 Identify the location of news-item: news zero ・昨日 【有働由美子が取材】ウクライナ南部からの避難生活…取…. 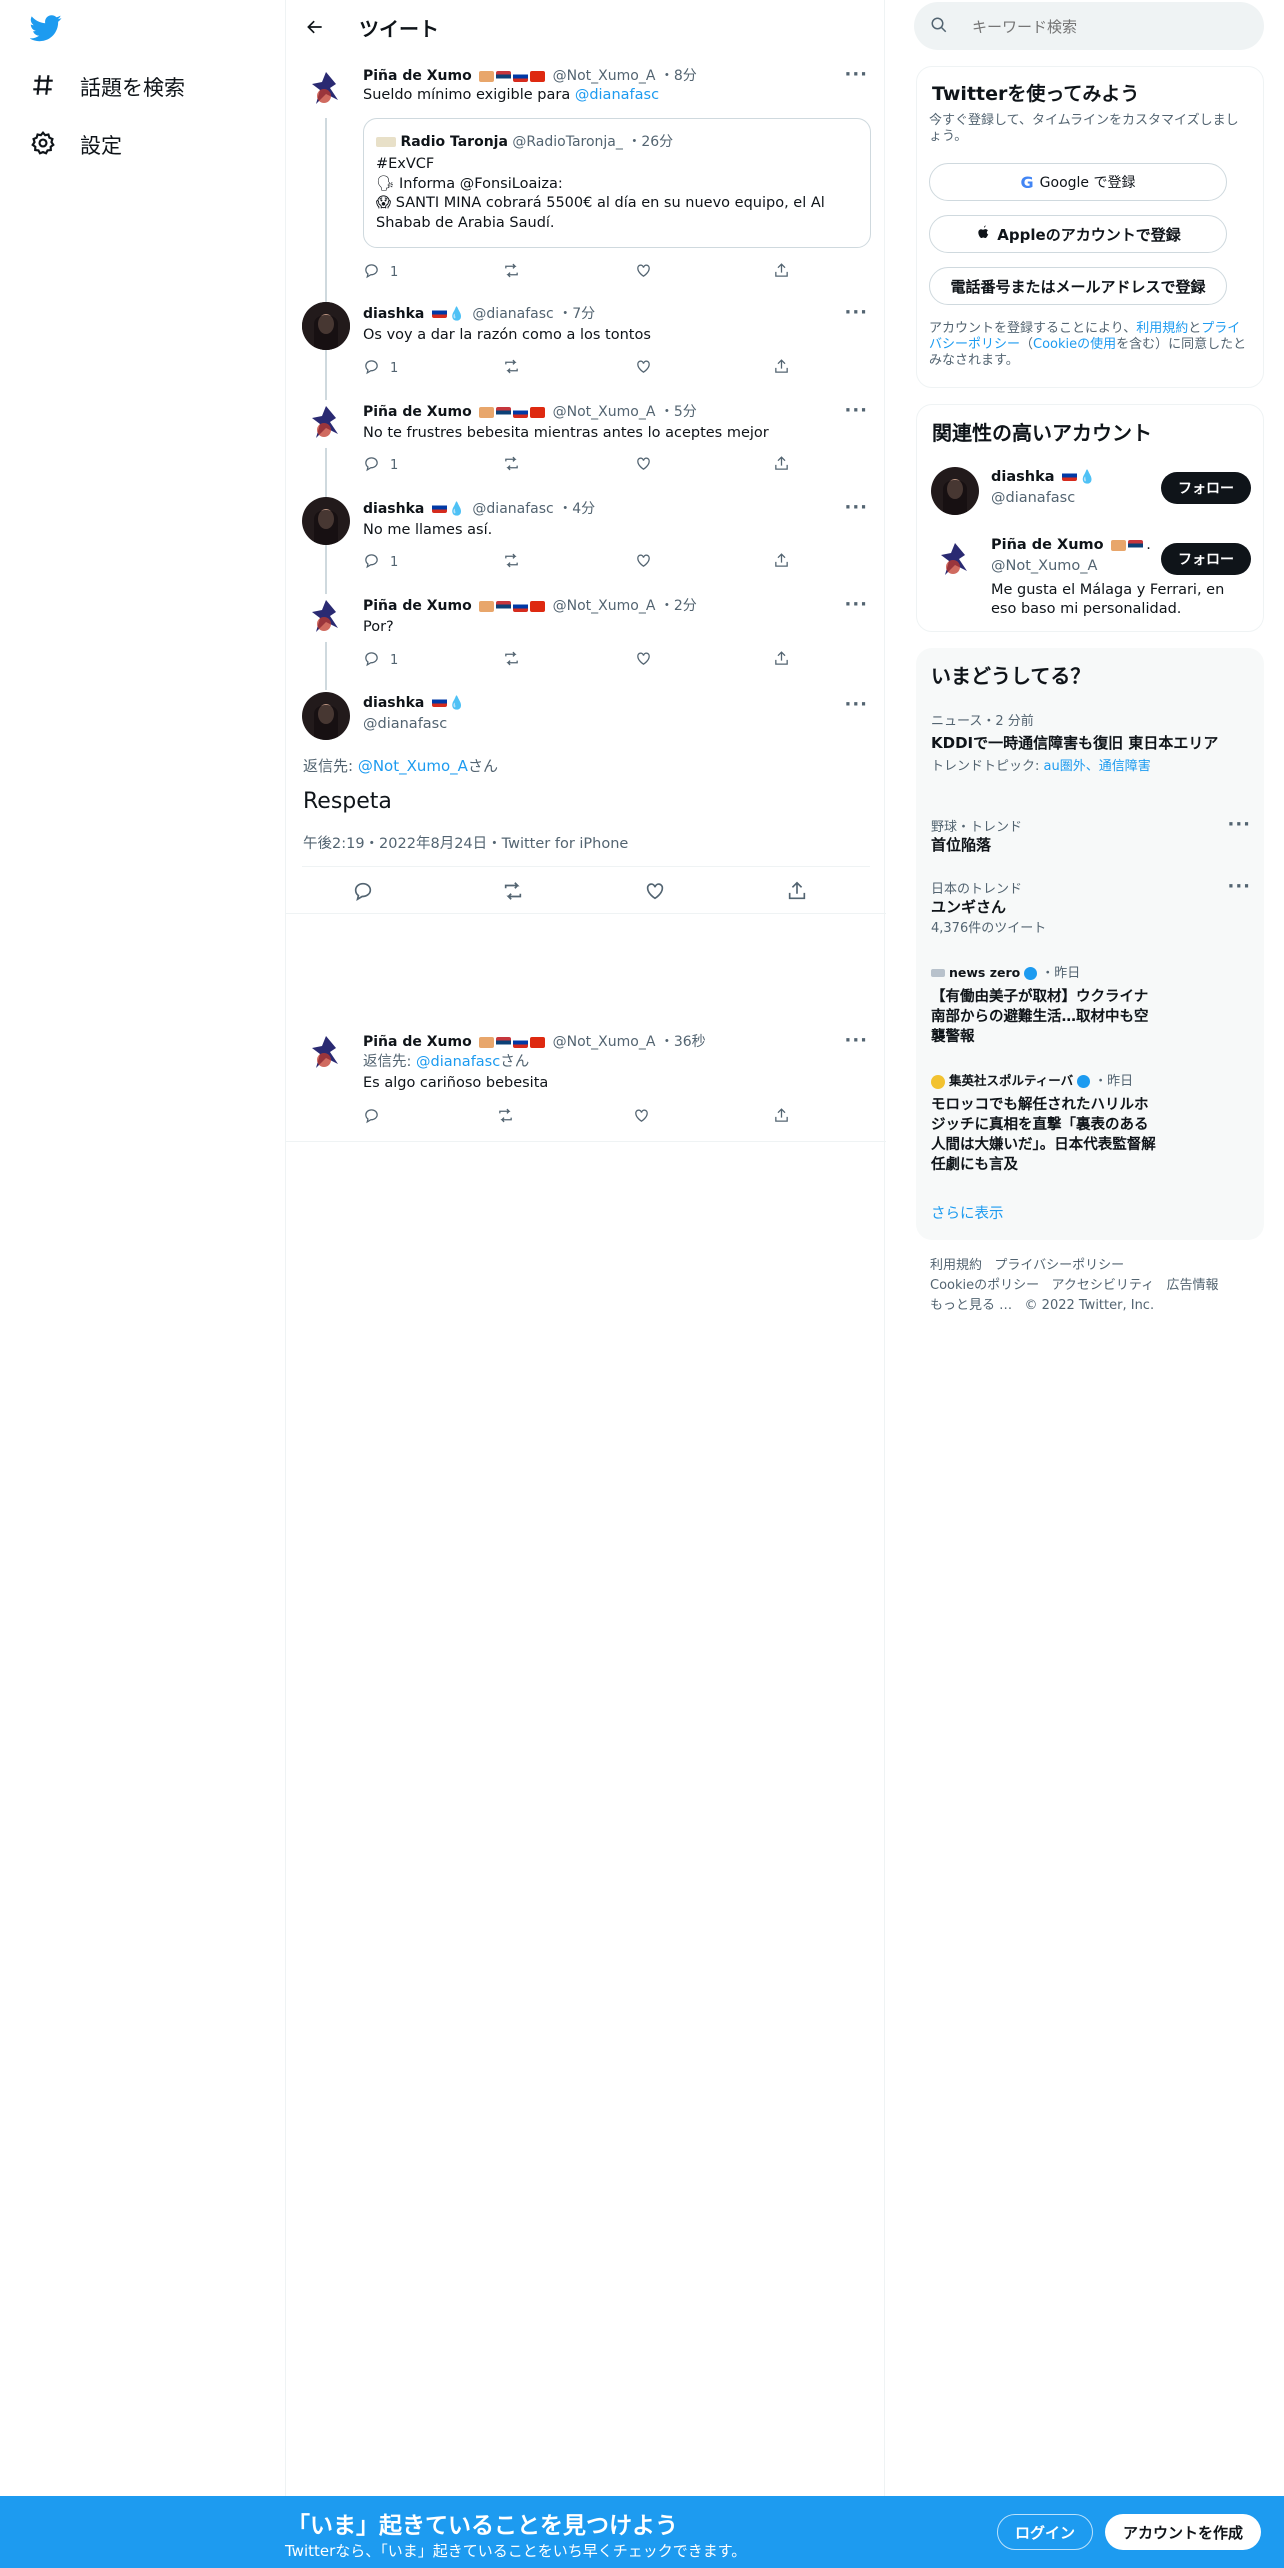
(1046, 1004).